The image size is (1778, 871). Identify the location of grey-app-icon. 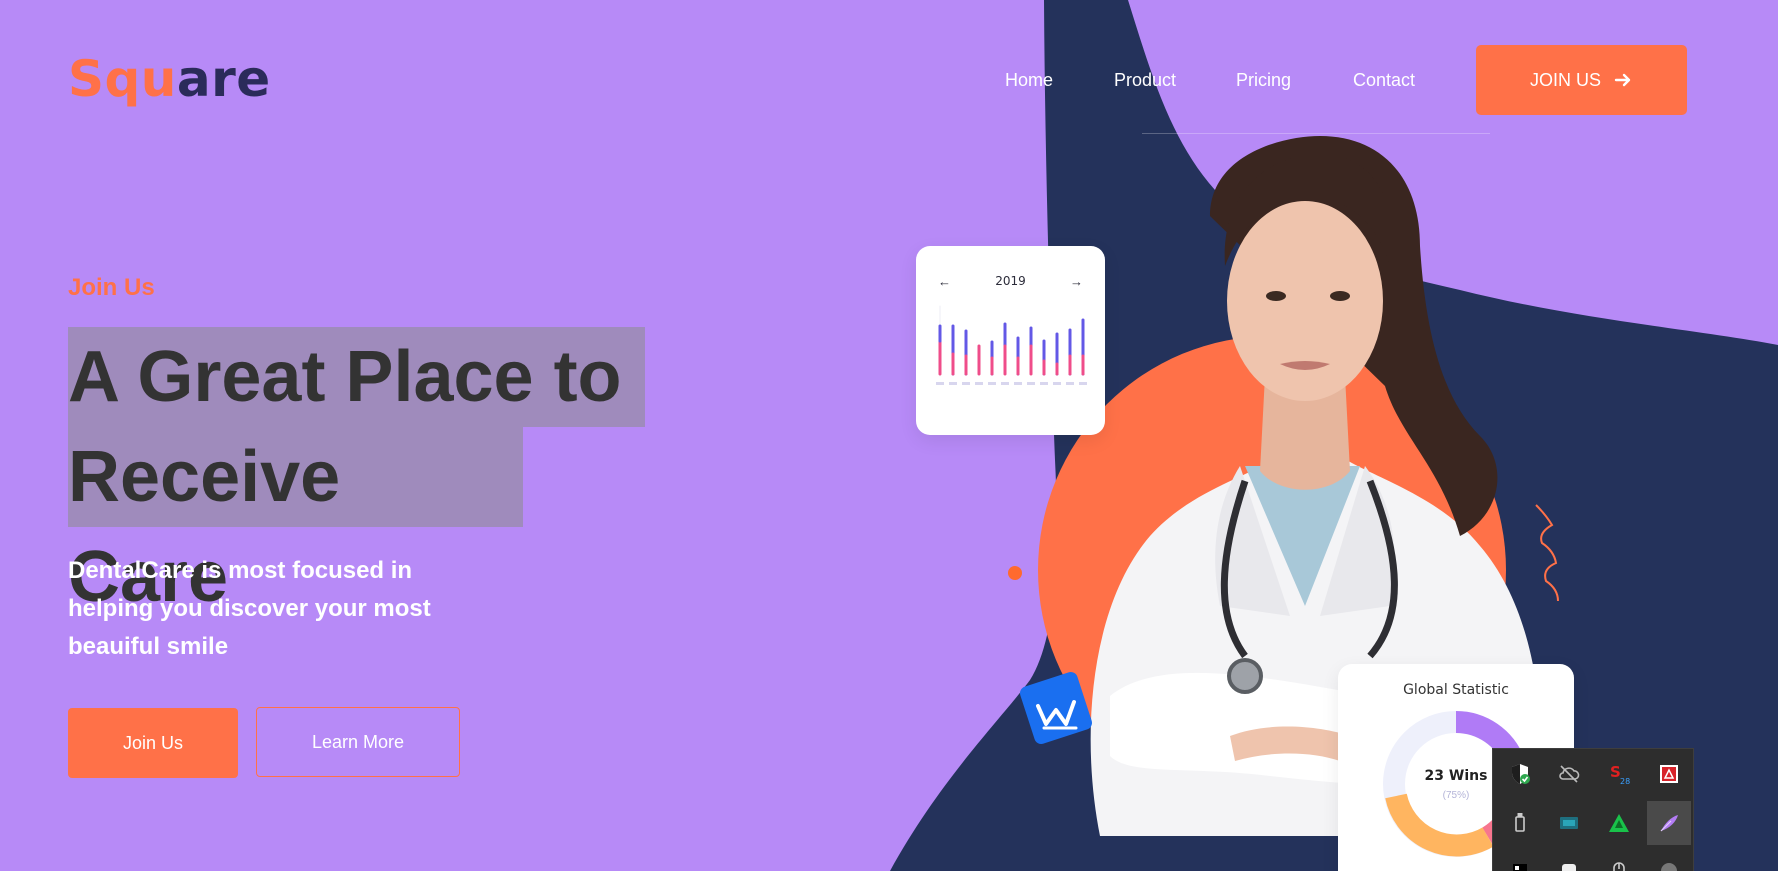
(1669, 860).